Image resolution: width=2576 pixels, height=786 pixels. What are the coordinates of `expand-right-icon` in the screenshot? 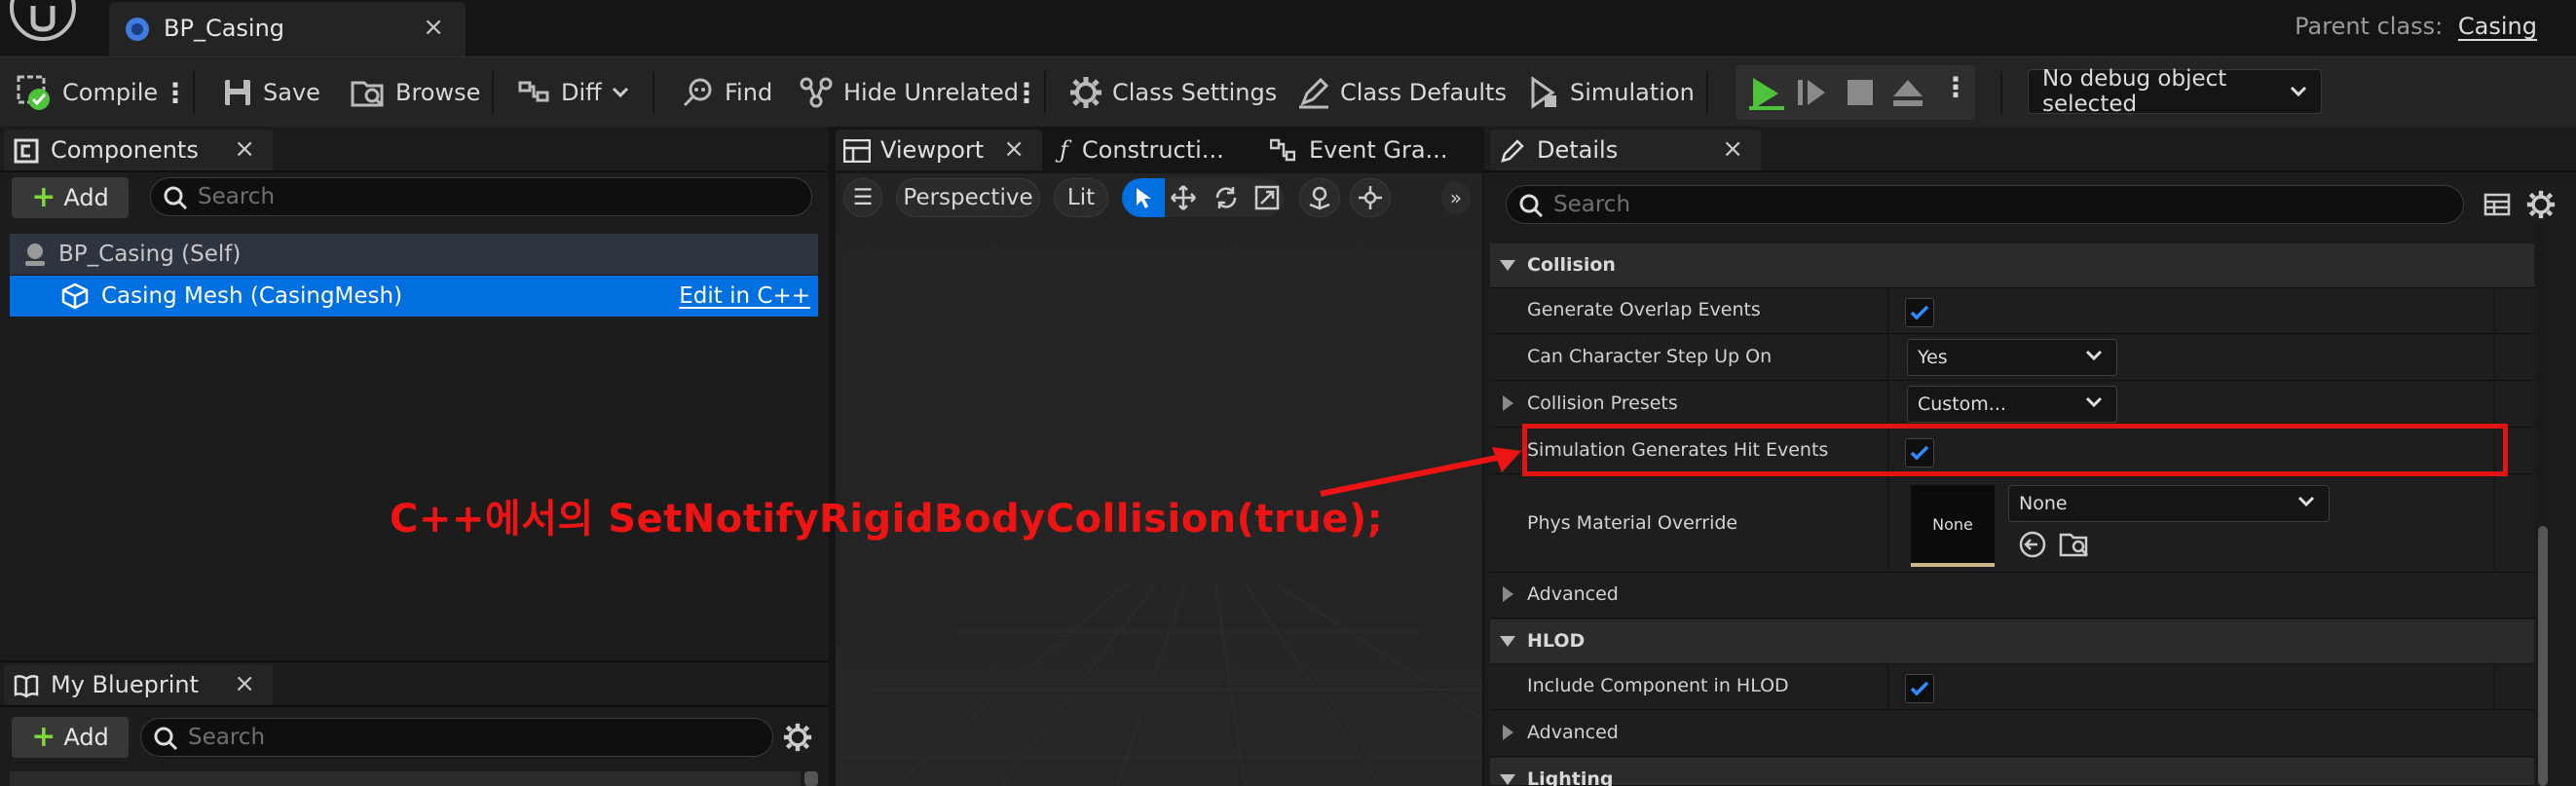 It's located at (1508, 403).